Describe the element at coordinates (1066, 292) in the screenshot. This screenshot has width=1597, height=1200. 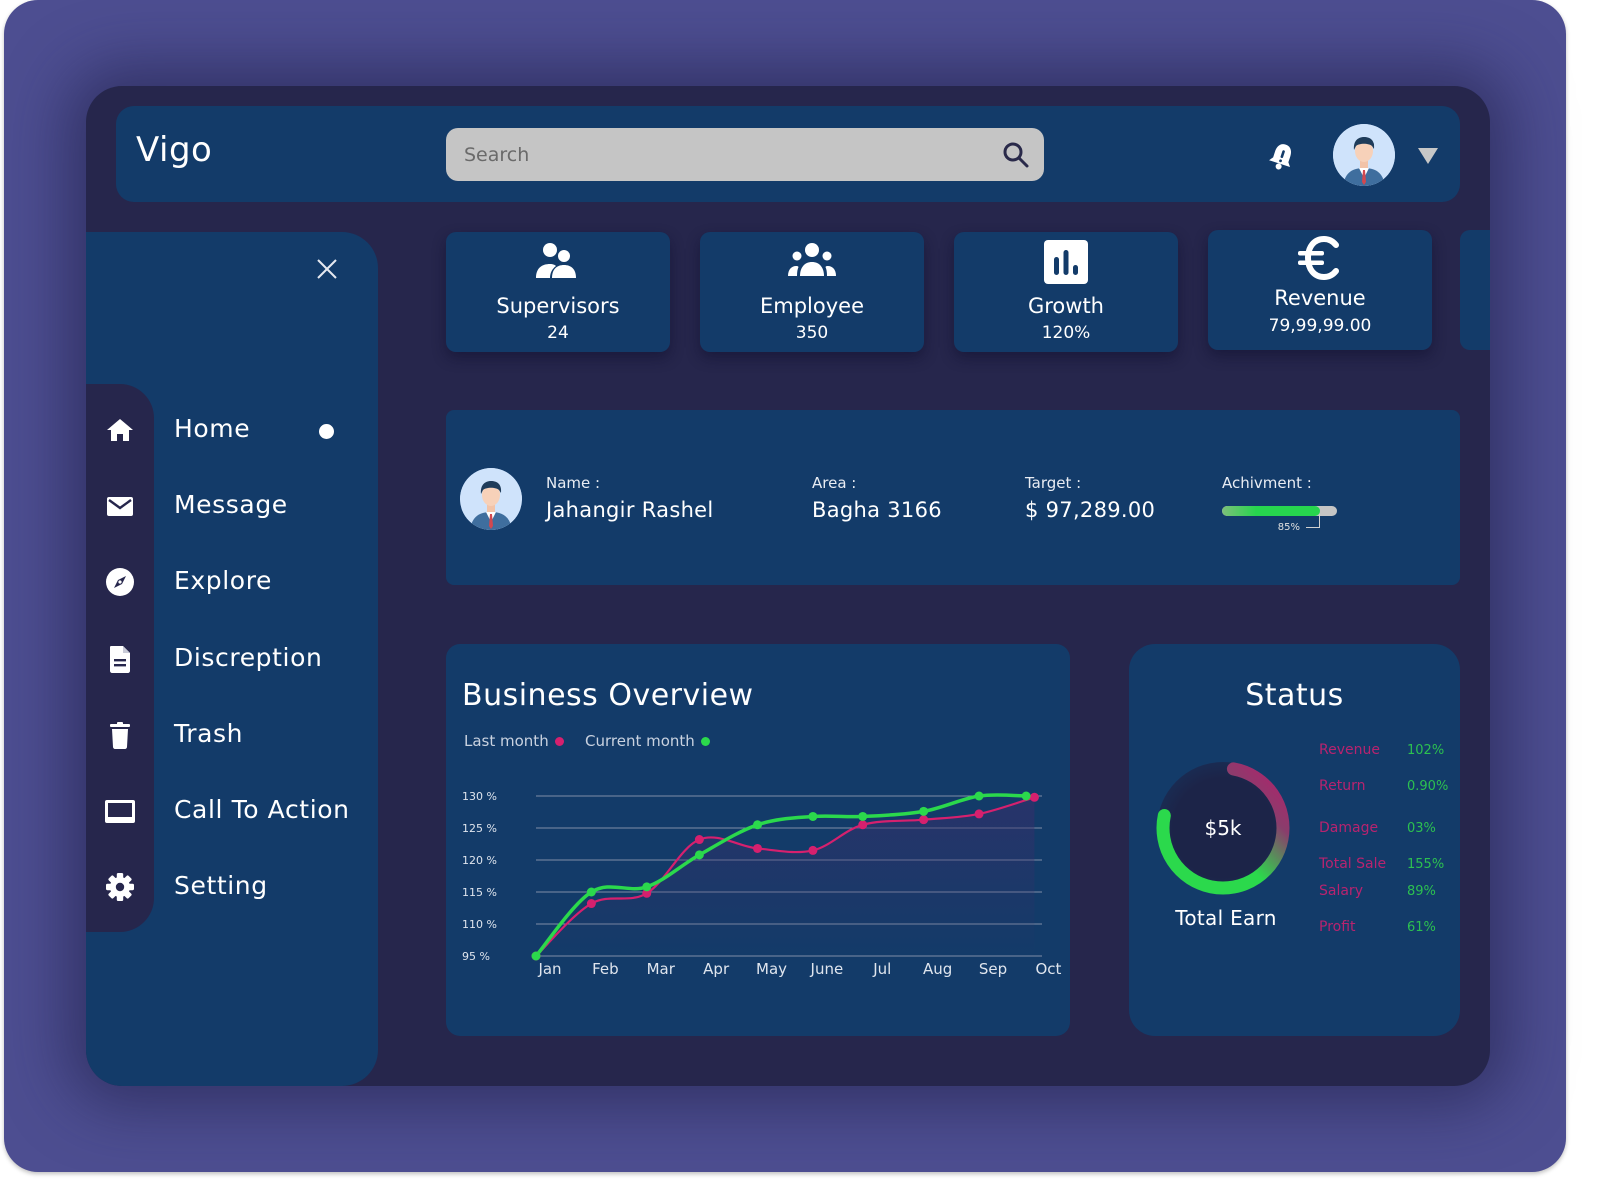
I see `stat-card-growth: Growth 120%` at that location.